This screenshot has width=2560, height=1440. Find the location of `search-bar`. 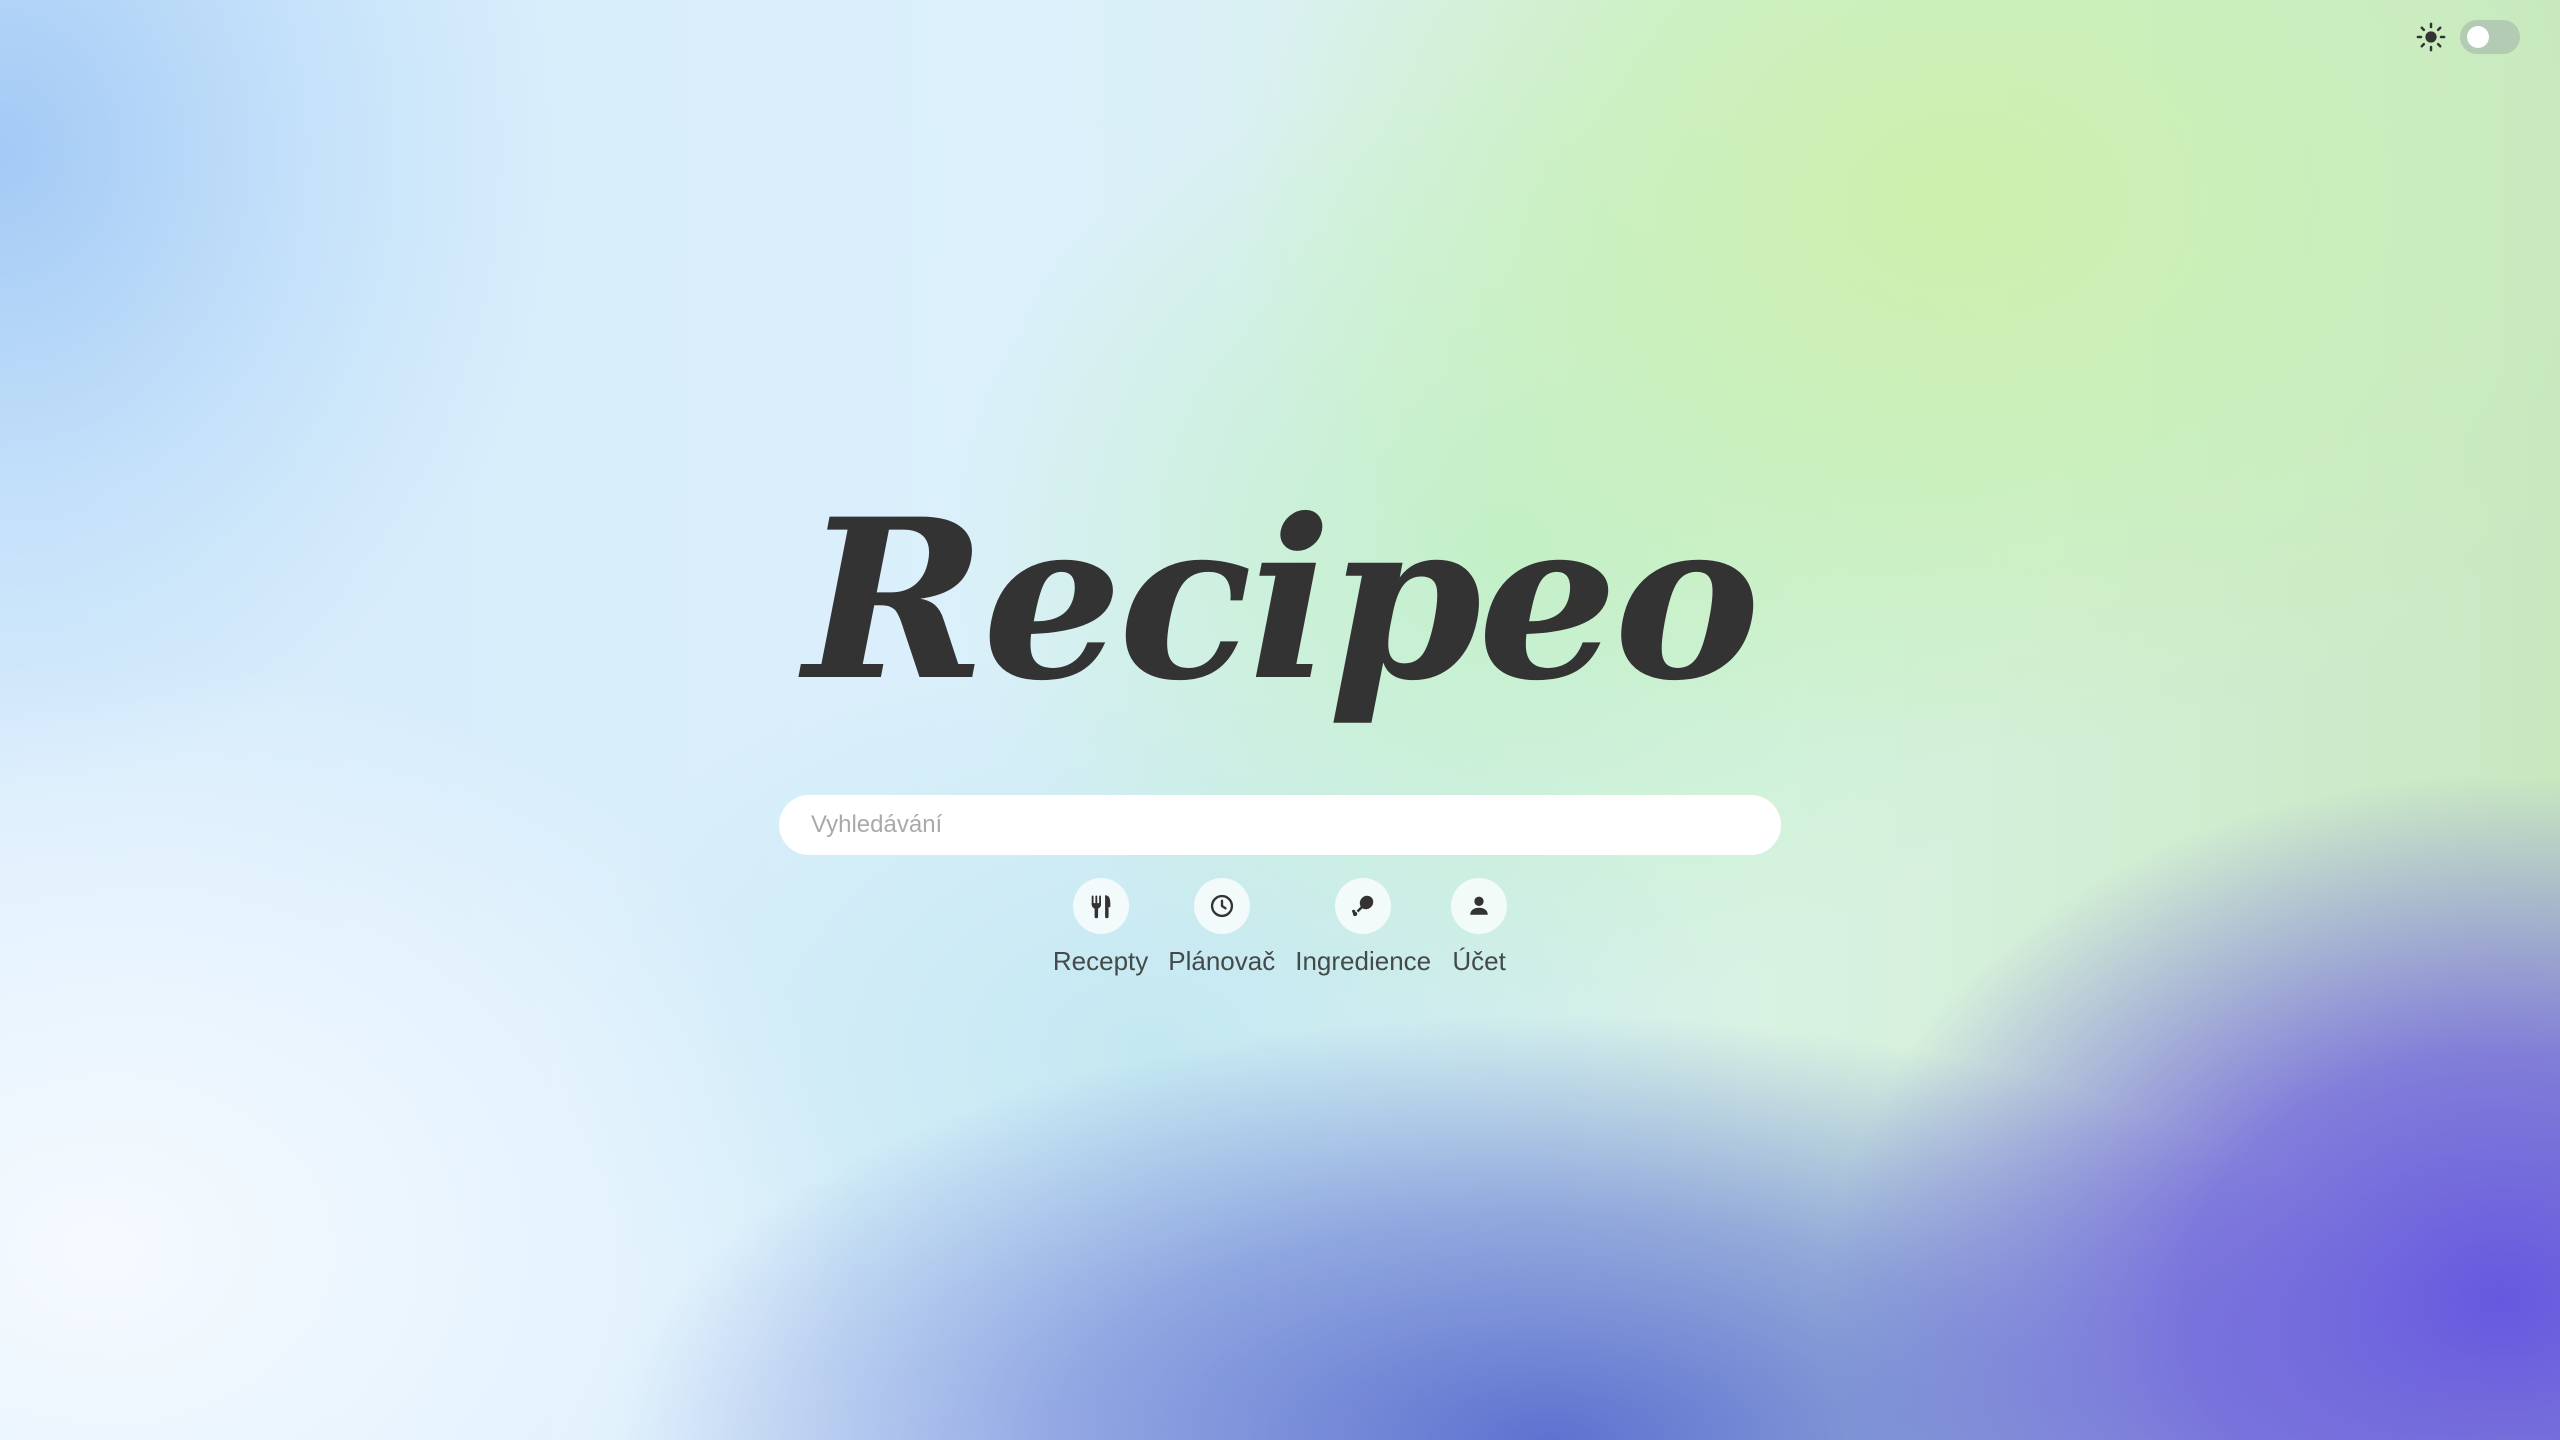

search-bar is located at coordinates (1280, 825).